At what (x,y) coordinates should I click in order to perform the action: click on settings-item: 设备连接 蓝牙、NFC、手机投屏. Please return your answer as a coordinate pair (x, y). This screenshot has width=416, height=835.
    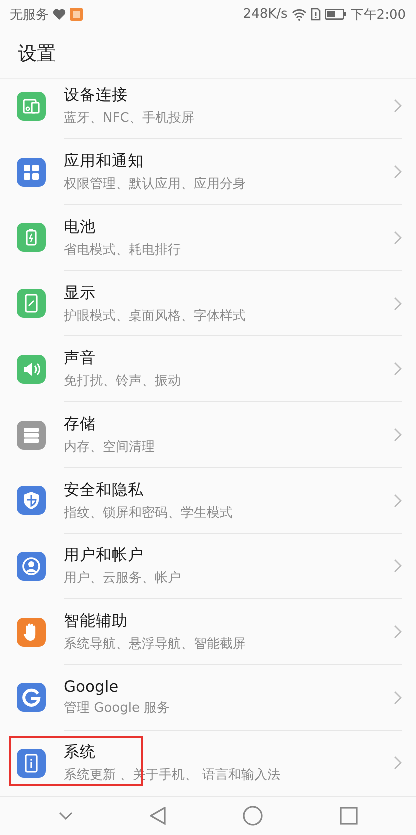
    Looking at the image, I should click on (208, 109).